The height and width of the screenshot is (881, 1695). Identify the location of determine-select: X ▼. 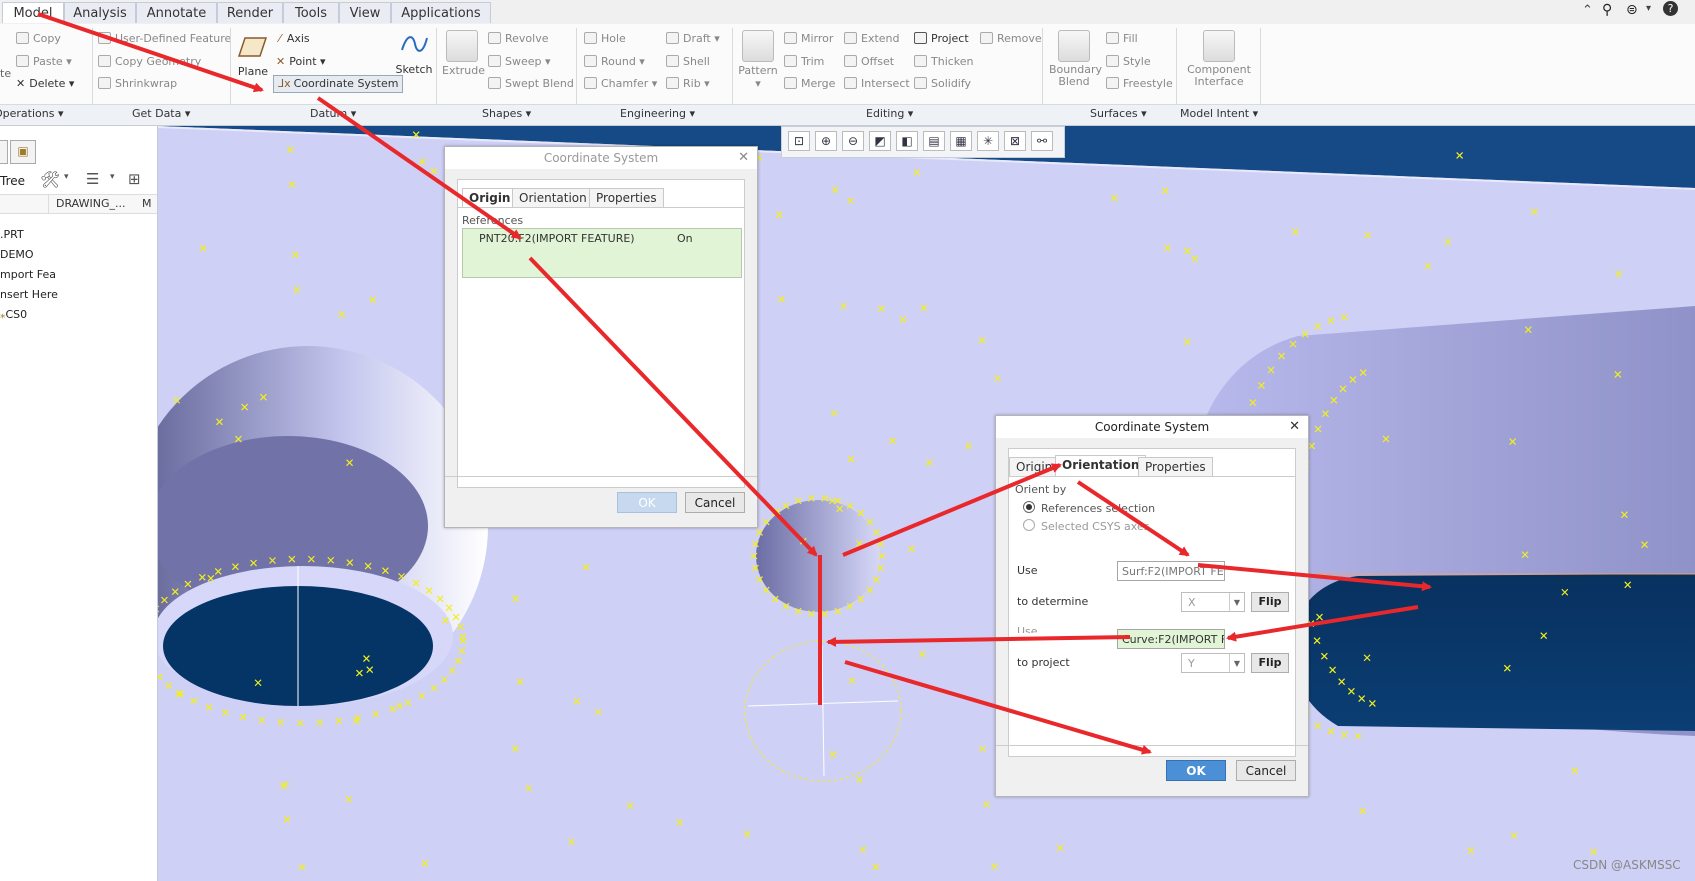
(1213, 602).